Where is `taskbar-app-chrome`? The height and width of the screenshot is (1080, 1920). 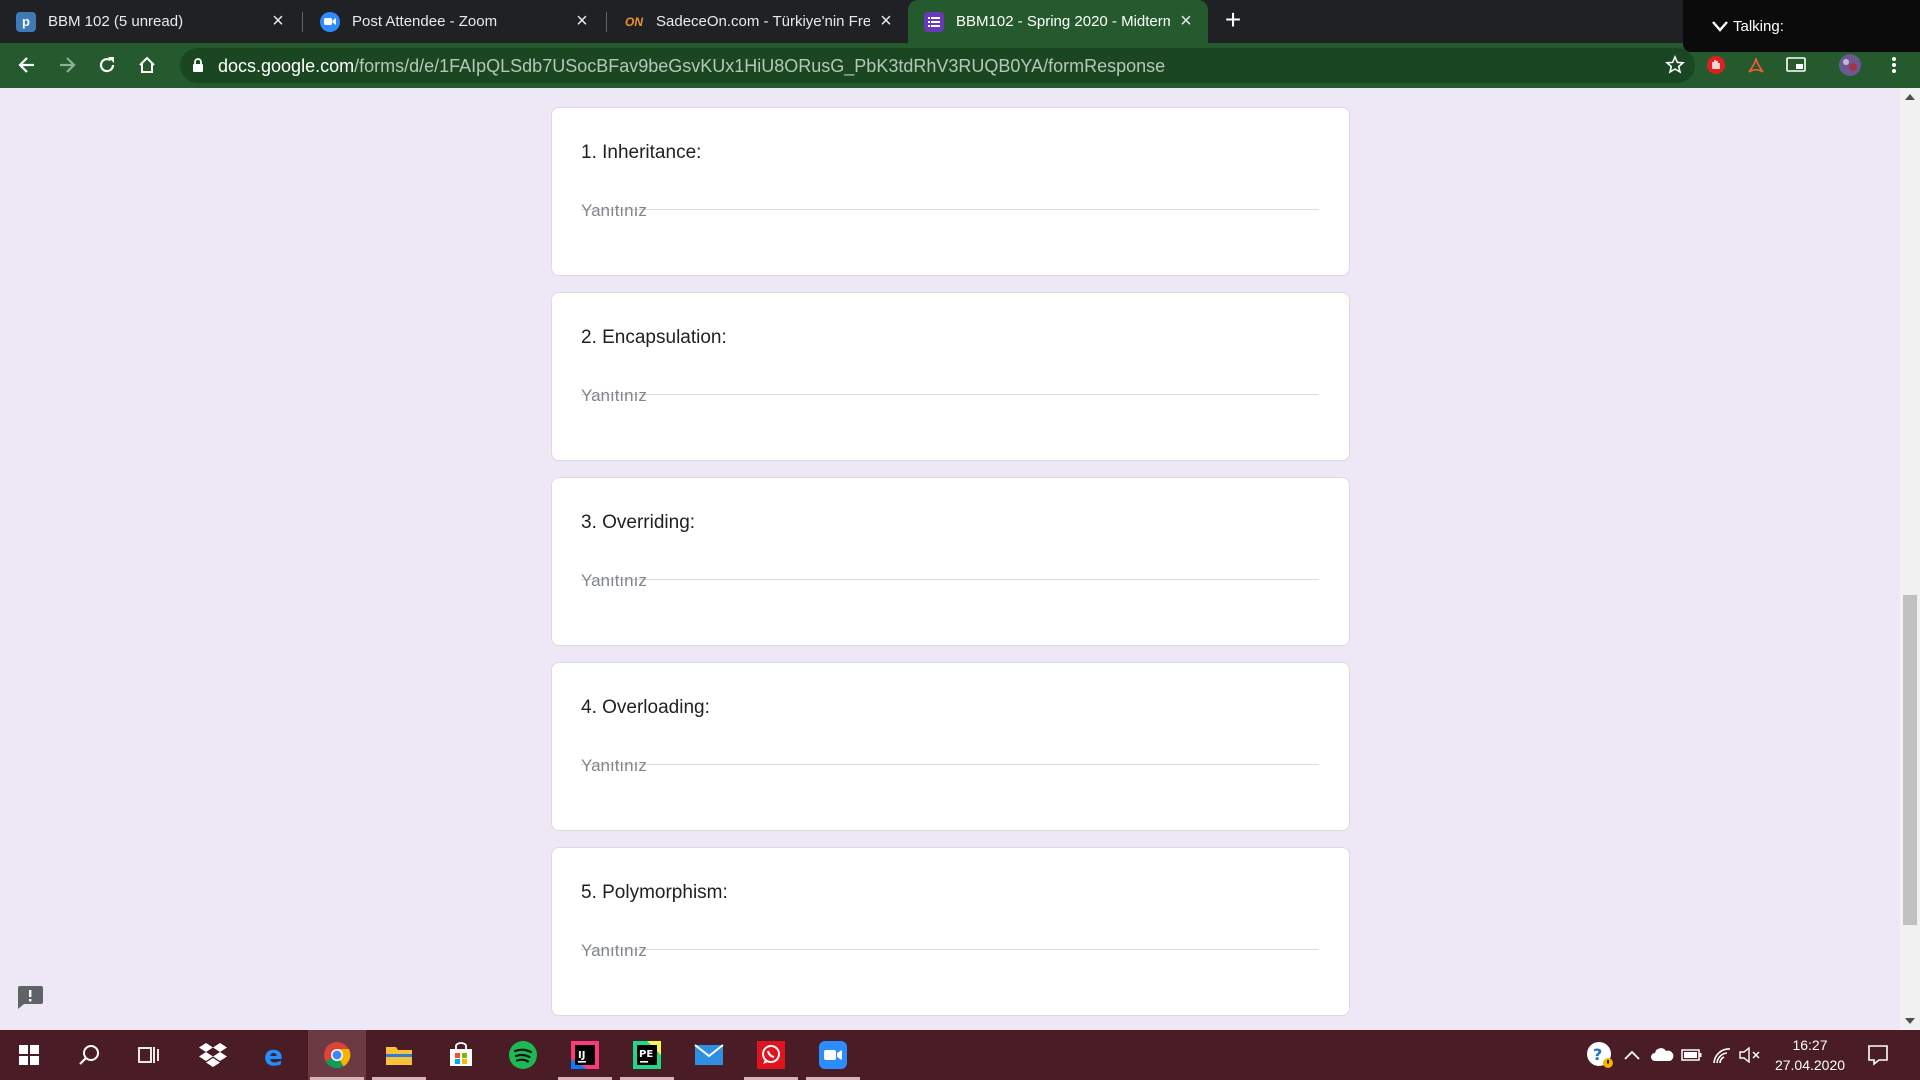
taskbar-app-chrome is located at coordinates (337, 1055).